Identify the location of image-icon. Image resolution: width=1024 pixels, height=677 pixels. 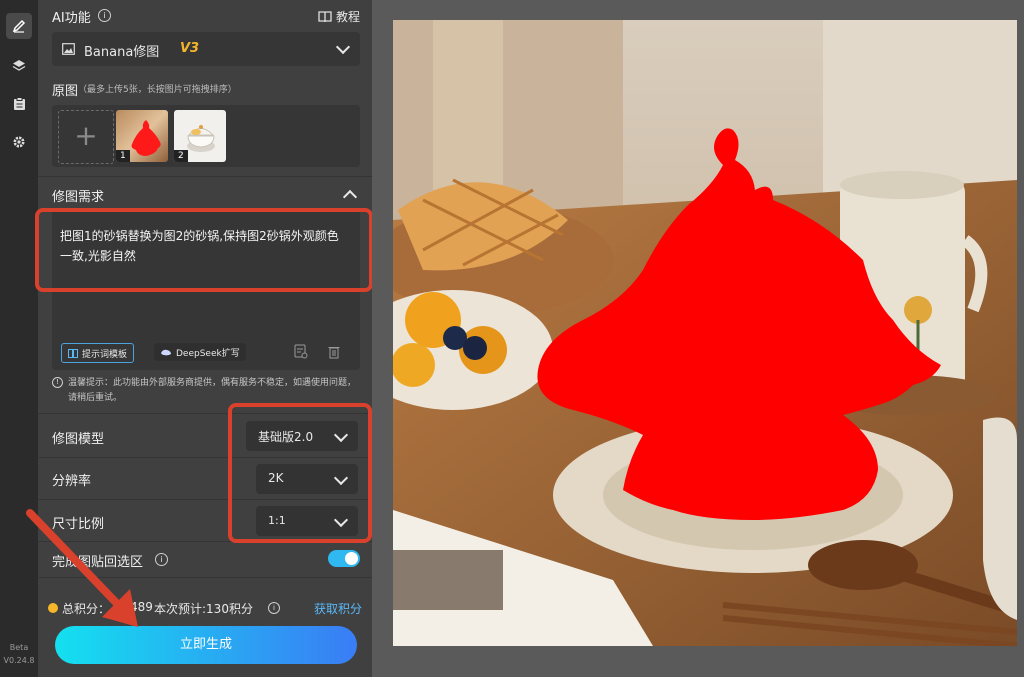
(68, 49).